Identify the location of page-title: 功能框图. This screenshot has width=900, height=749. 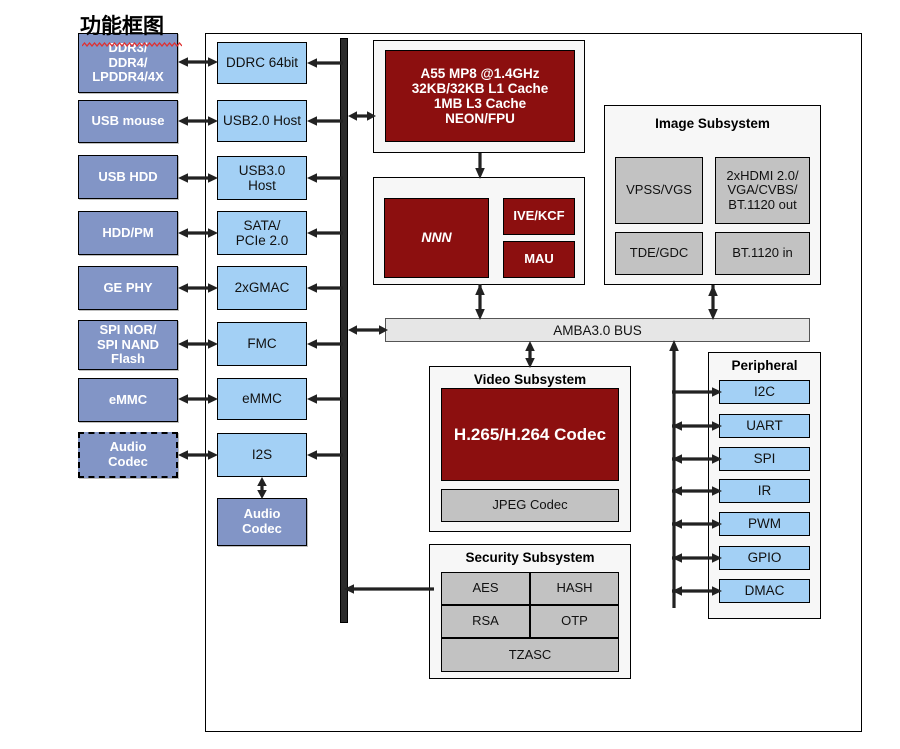
(122, 26).